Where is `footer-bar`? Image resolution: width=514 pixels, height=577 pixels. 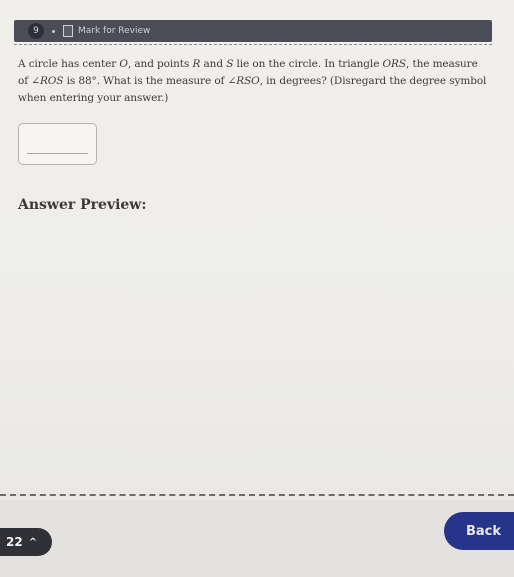 footer-bar is located at coordinates (257, 538).